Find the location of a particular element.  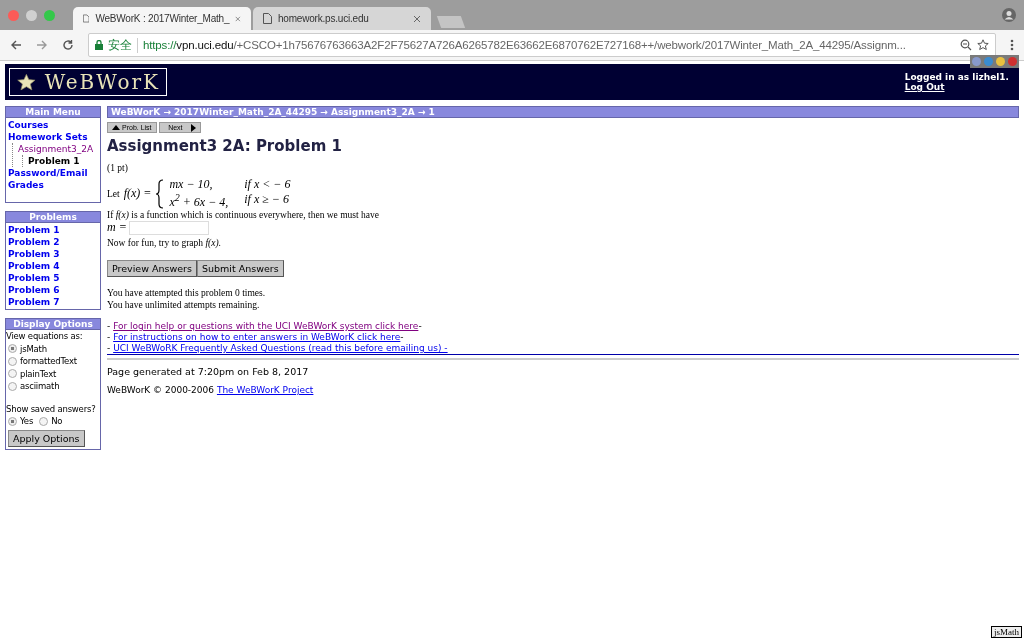

math-text: m = is located at coordinates (117, 227).